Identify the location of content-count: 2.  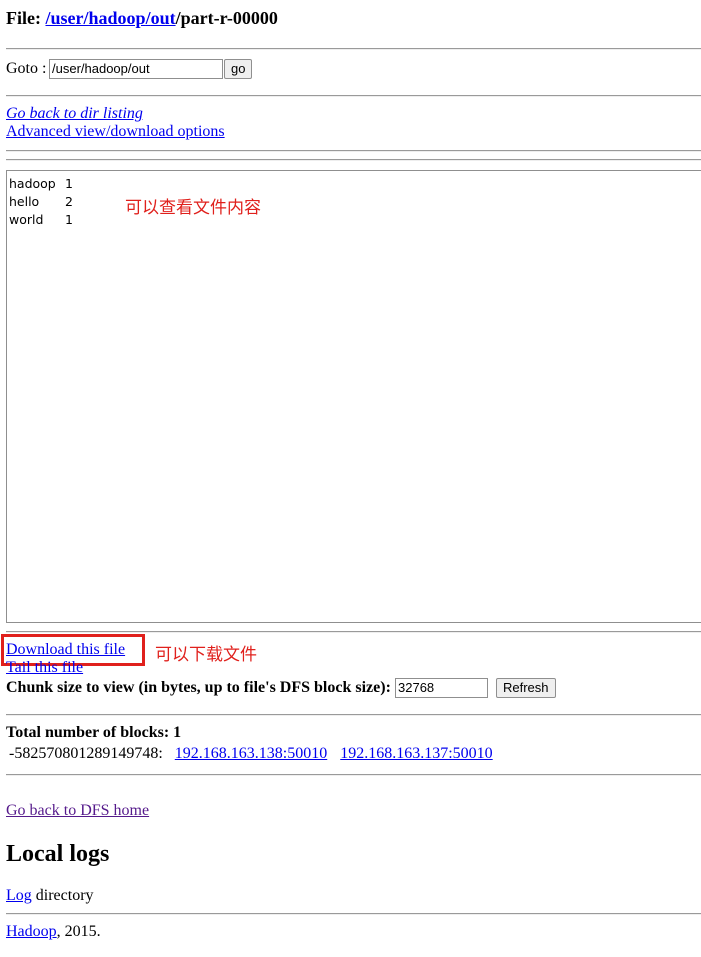
(69, 201).